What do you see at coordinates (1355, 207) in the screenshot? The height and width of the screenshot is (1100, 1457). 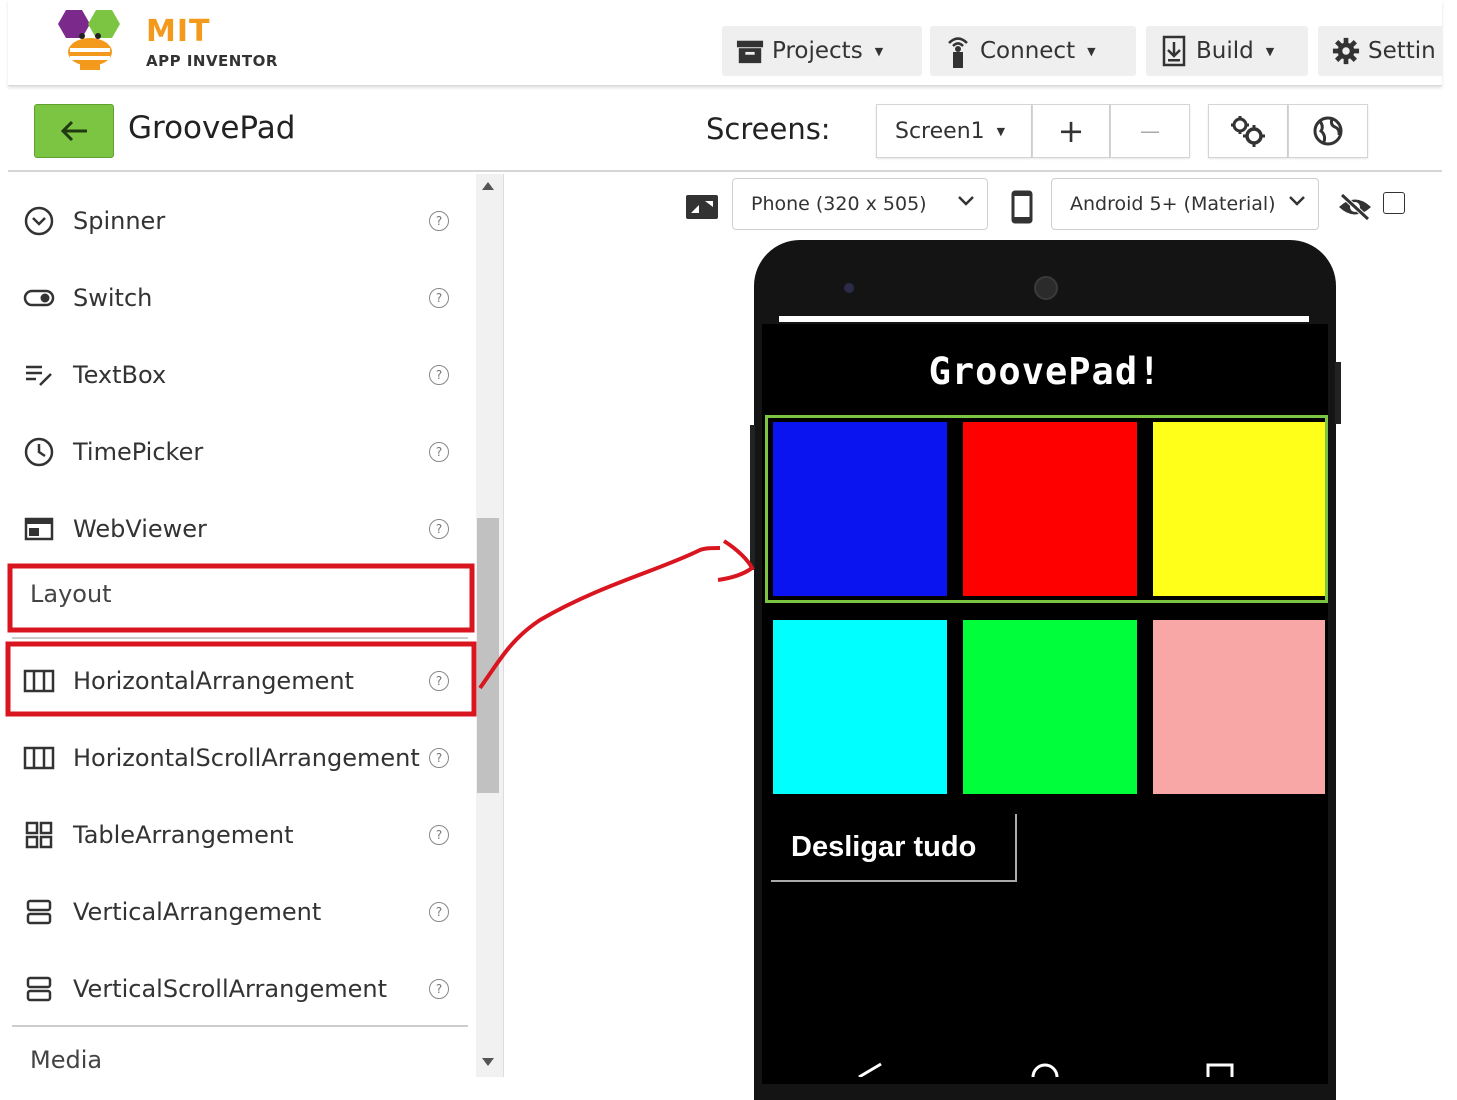 I see `eye-slash-icon` at bounding box center [1355, 207].